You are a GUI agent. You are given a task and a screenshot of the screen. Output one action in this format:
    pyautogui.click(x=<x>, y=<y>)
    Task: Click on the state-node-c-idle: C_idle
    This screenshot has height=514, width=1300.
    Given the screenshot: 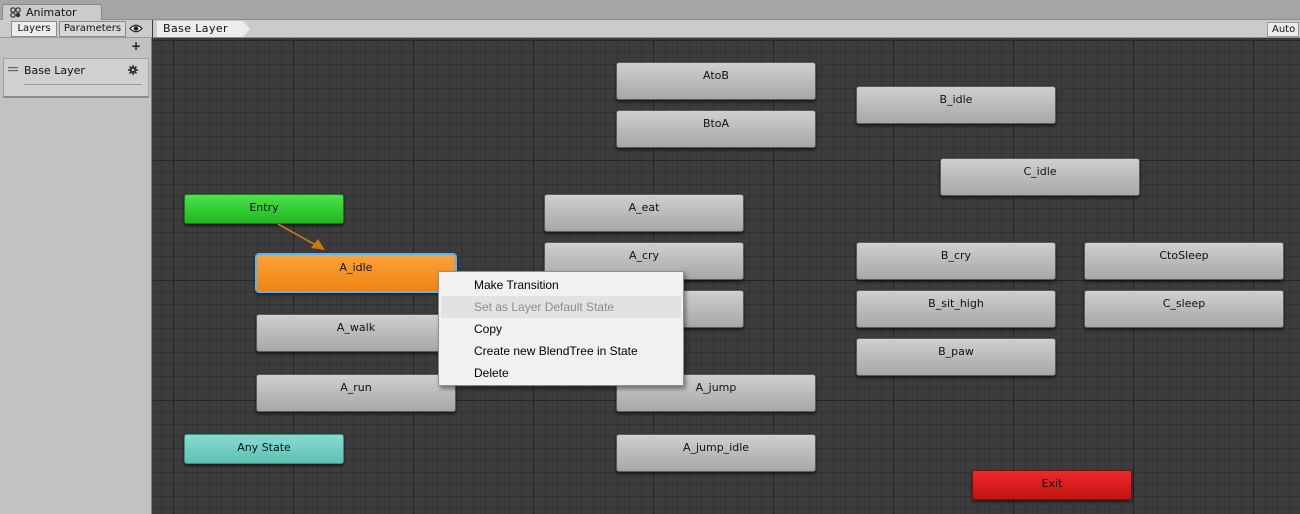 What is the action you would take?
    pyautogui.click(x=1040, y=177)
    